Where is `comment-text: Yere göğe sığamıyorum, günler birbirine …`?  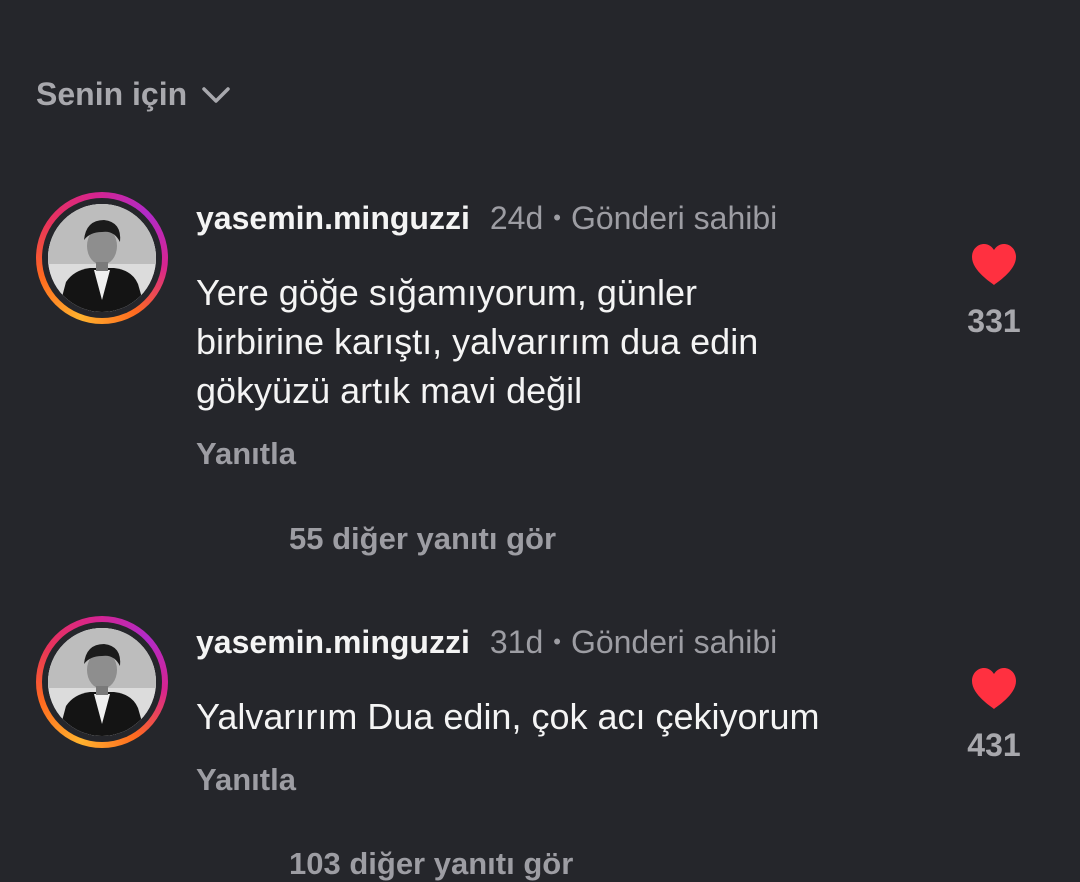 comment-text: Yere göğe sığamıyorum, günler birbirine … is located at coordinates (477, 341).